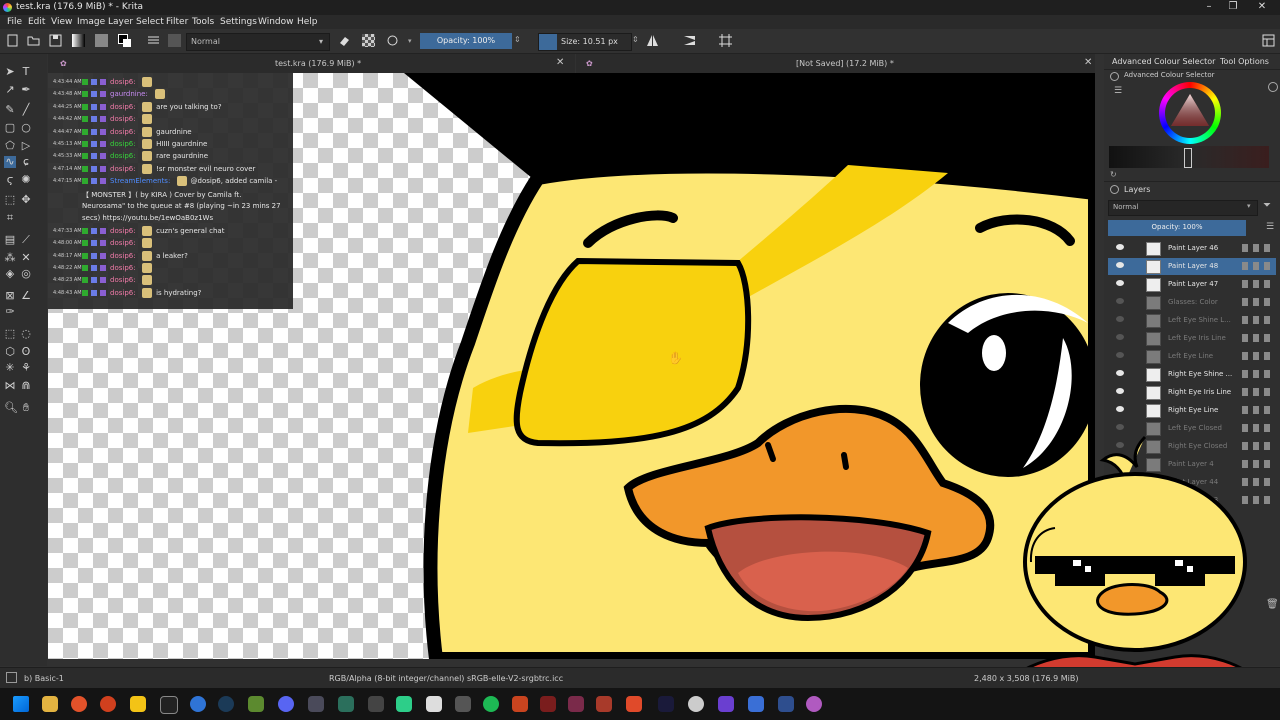 The image size is (1280, 720). I want to click on opacity-slider: Opacity: 100%, so click(466, 41).